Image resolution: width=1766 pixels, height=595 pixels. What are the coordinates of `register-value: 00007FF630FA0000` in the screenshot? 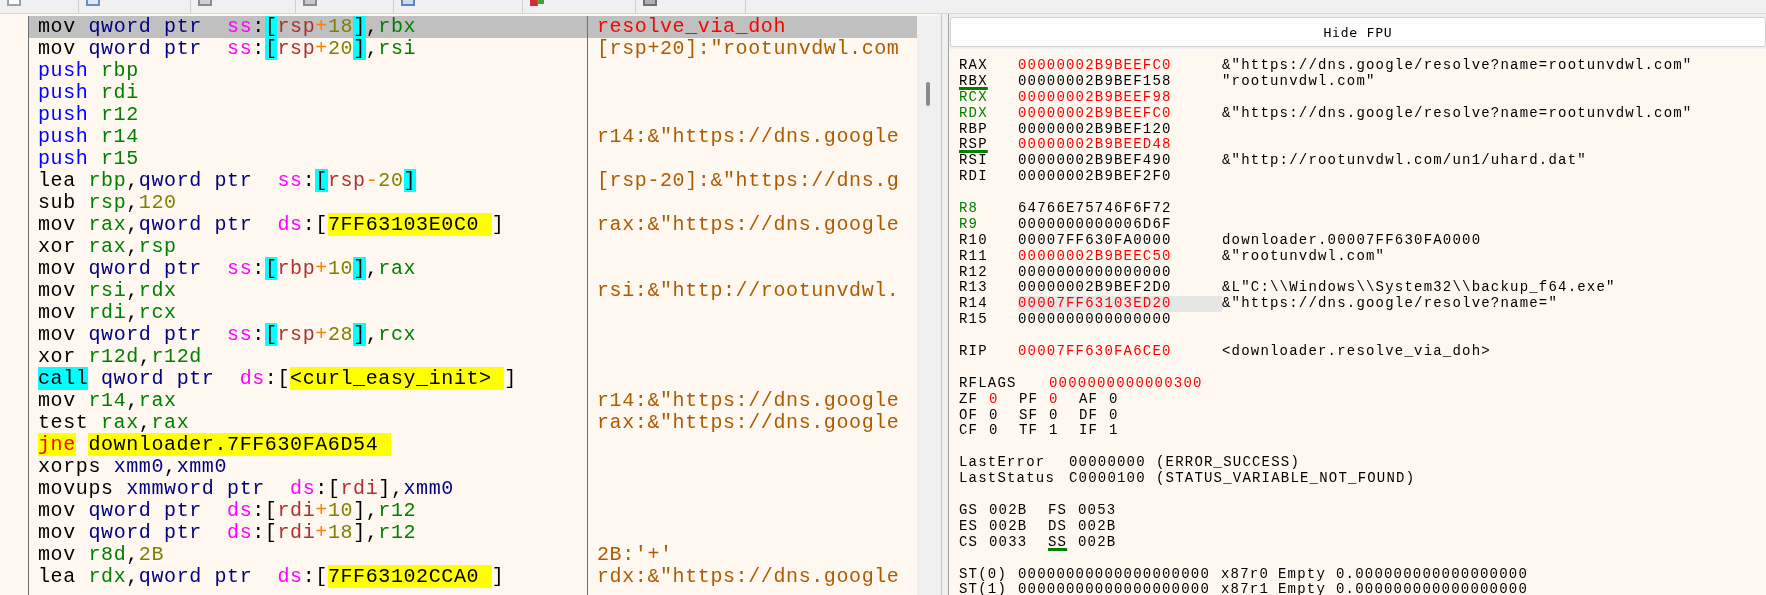 It's located at (1120, 240).